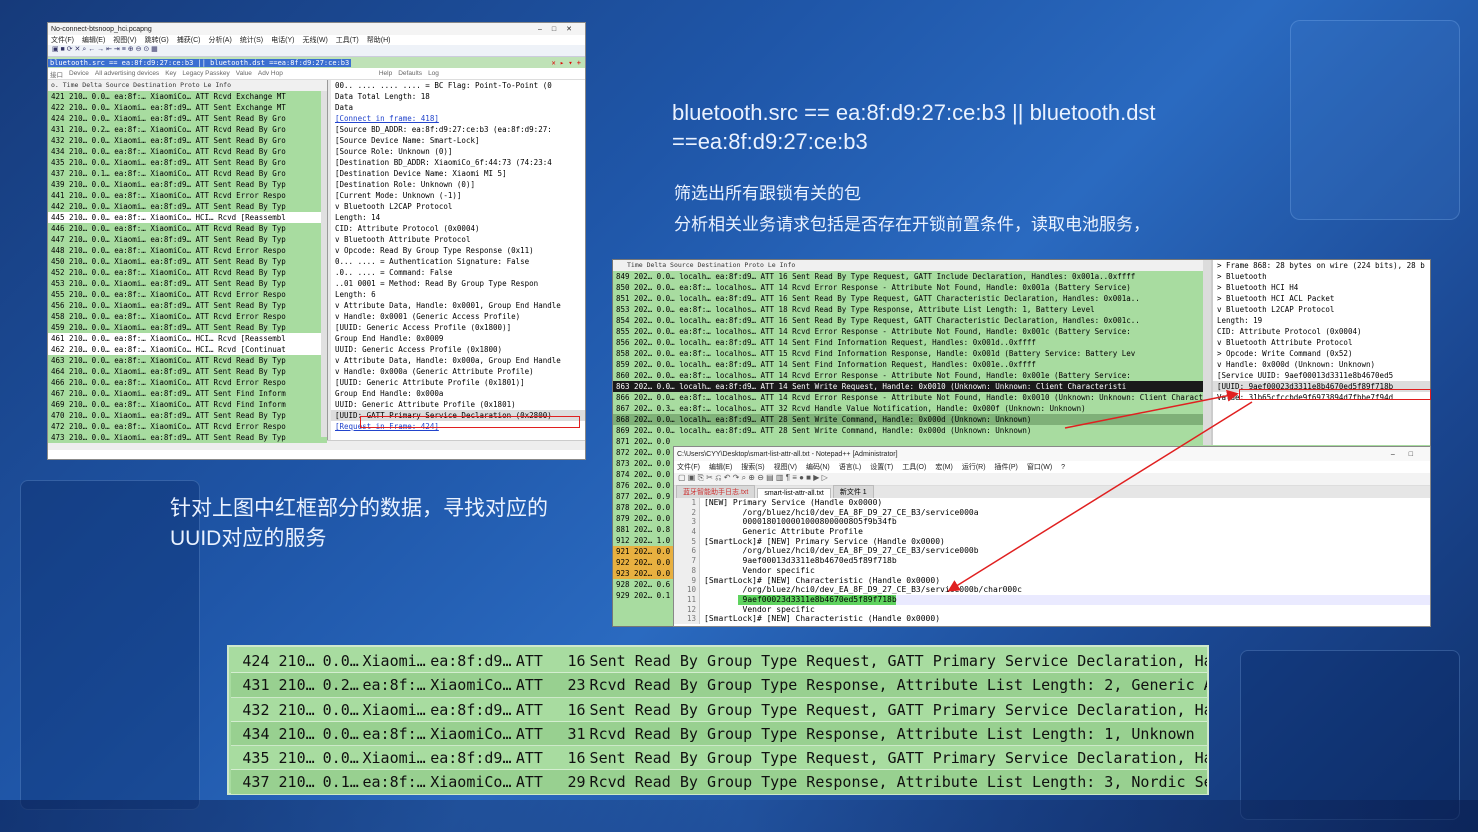 The width and height of the screenshot is (1478, 832). What do you see at coordinates (282, 40) in the screenshot?
I see `menu-item: 电话(Y)` at bounding box center [282, 40].